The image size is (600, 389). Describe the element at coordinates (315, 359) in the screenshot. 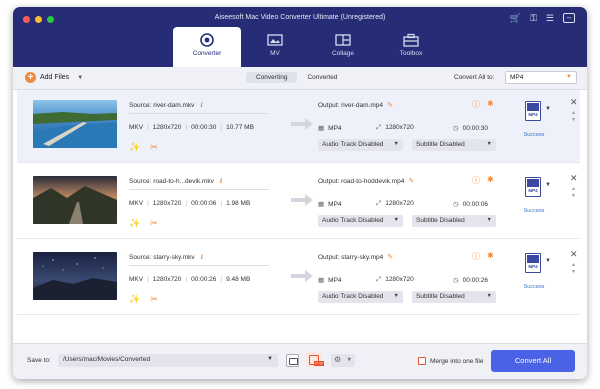

I see `hardware-acceleration-button: OFF` at that location.